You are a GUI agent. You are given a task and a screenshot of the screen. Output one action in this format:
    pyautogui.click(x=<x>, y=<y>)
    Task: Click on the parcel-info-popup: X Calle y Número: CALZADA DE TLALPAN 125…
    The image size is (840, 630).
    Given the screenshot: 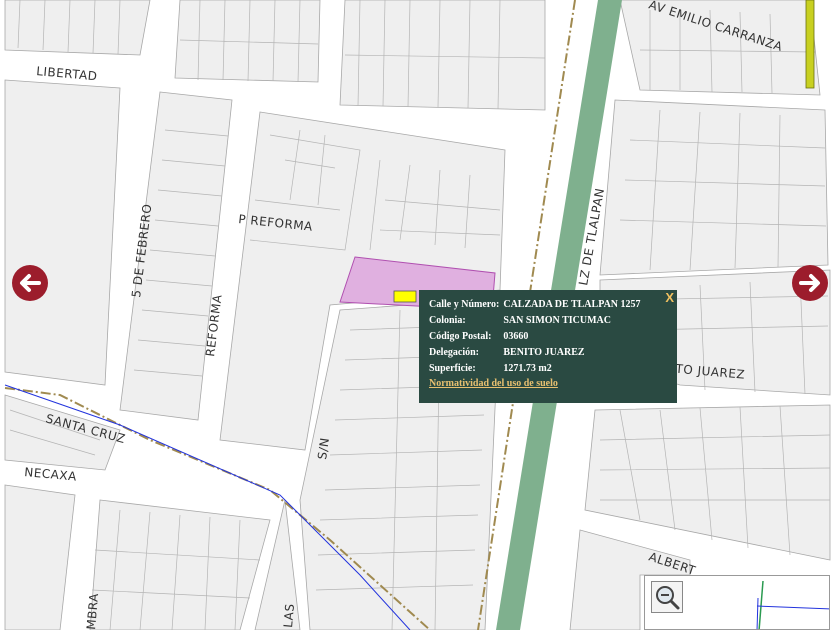 What is the action you would take?
    pyautogui.click(x=548, y=346)
    